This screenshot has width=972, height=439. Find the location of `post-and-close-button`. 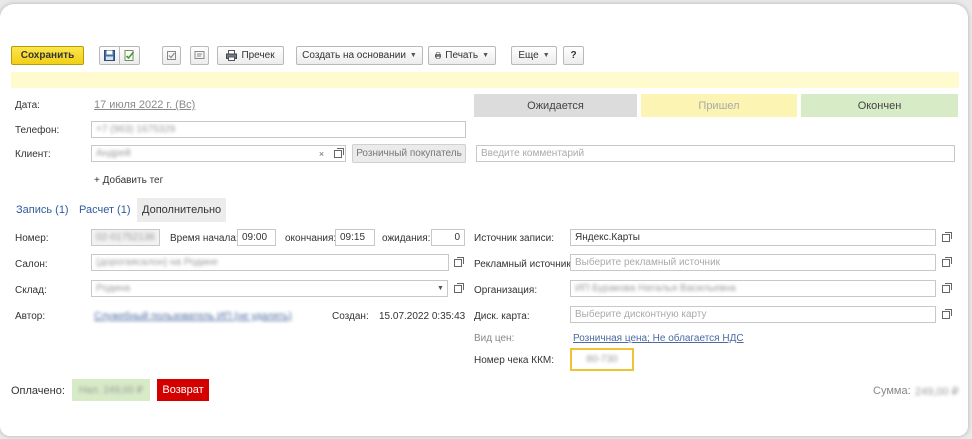

post-and-close-button is located at coordinates (129, 55).